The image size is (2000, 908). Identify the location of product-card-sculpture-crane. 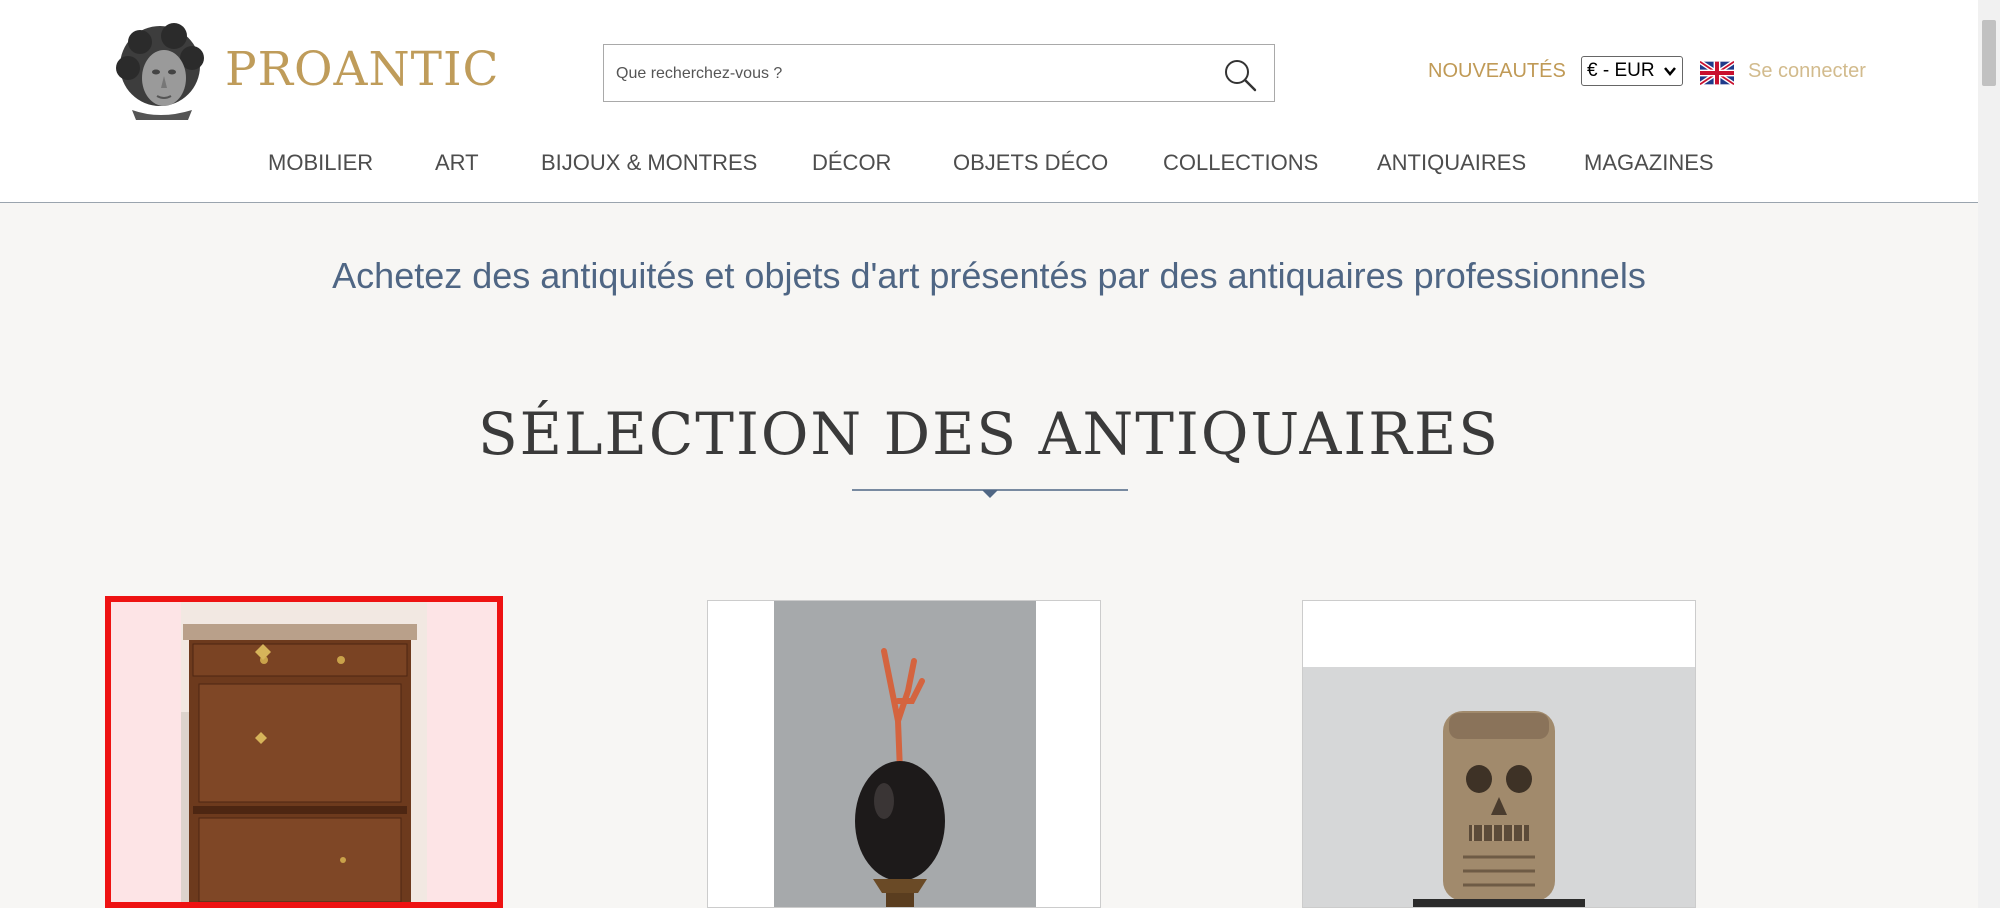
(1499, 754).